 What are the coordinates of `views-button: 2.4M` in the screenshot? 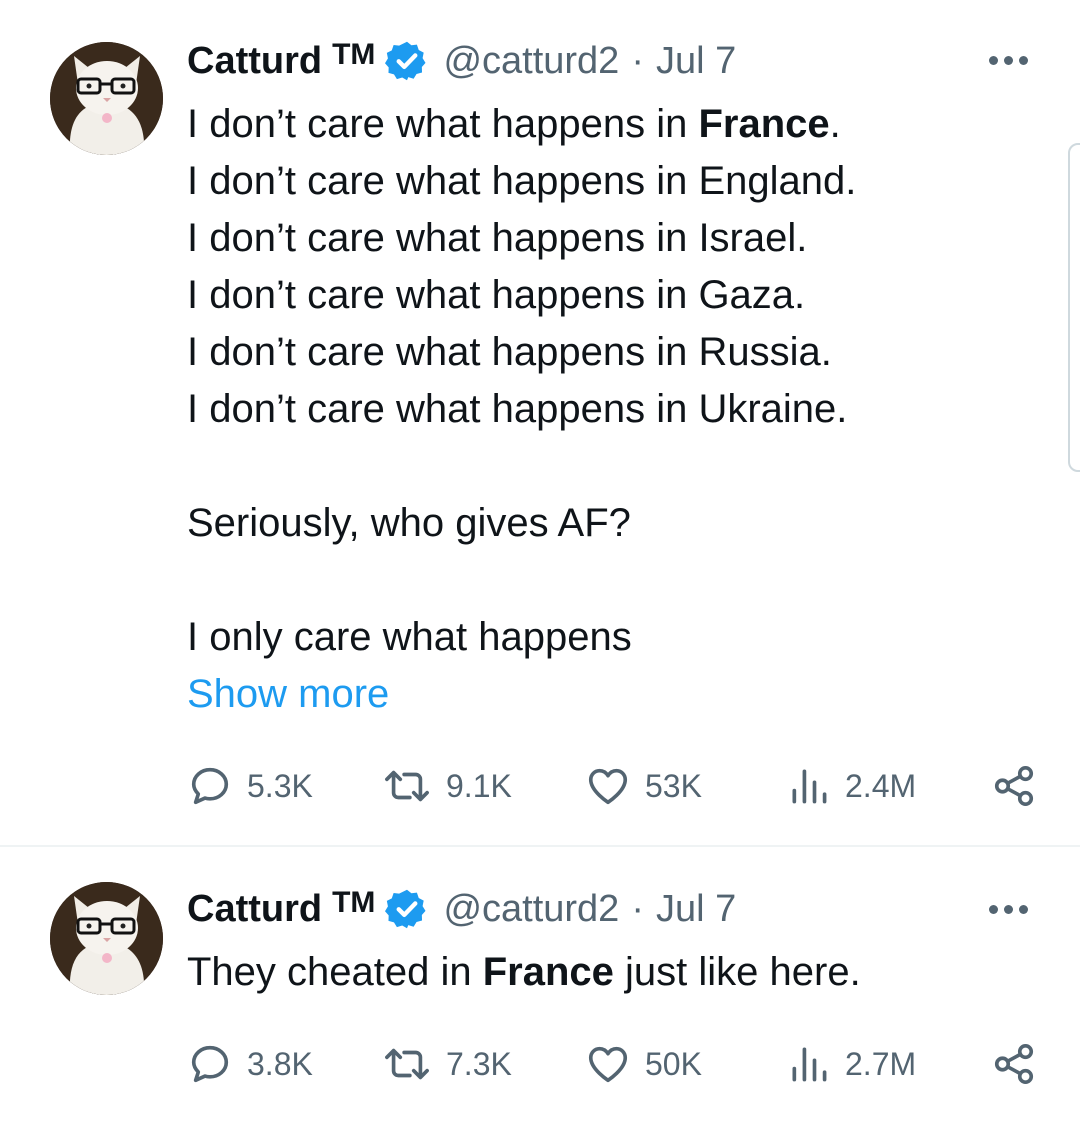 It's located at (851, 786).